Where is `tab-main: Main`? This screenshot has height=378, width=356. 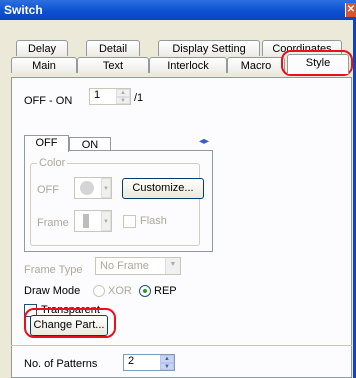
tab-main: Main is located at coordinates (44, 65).